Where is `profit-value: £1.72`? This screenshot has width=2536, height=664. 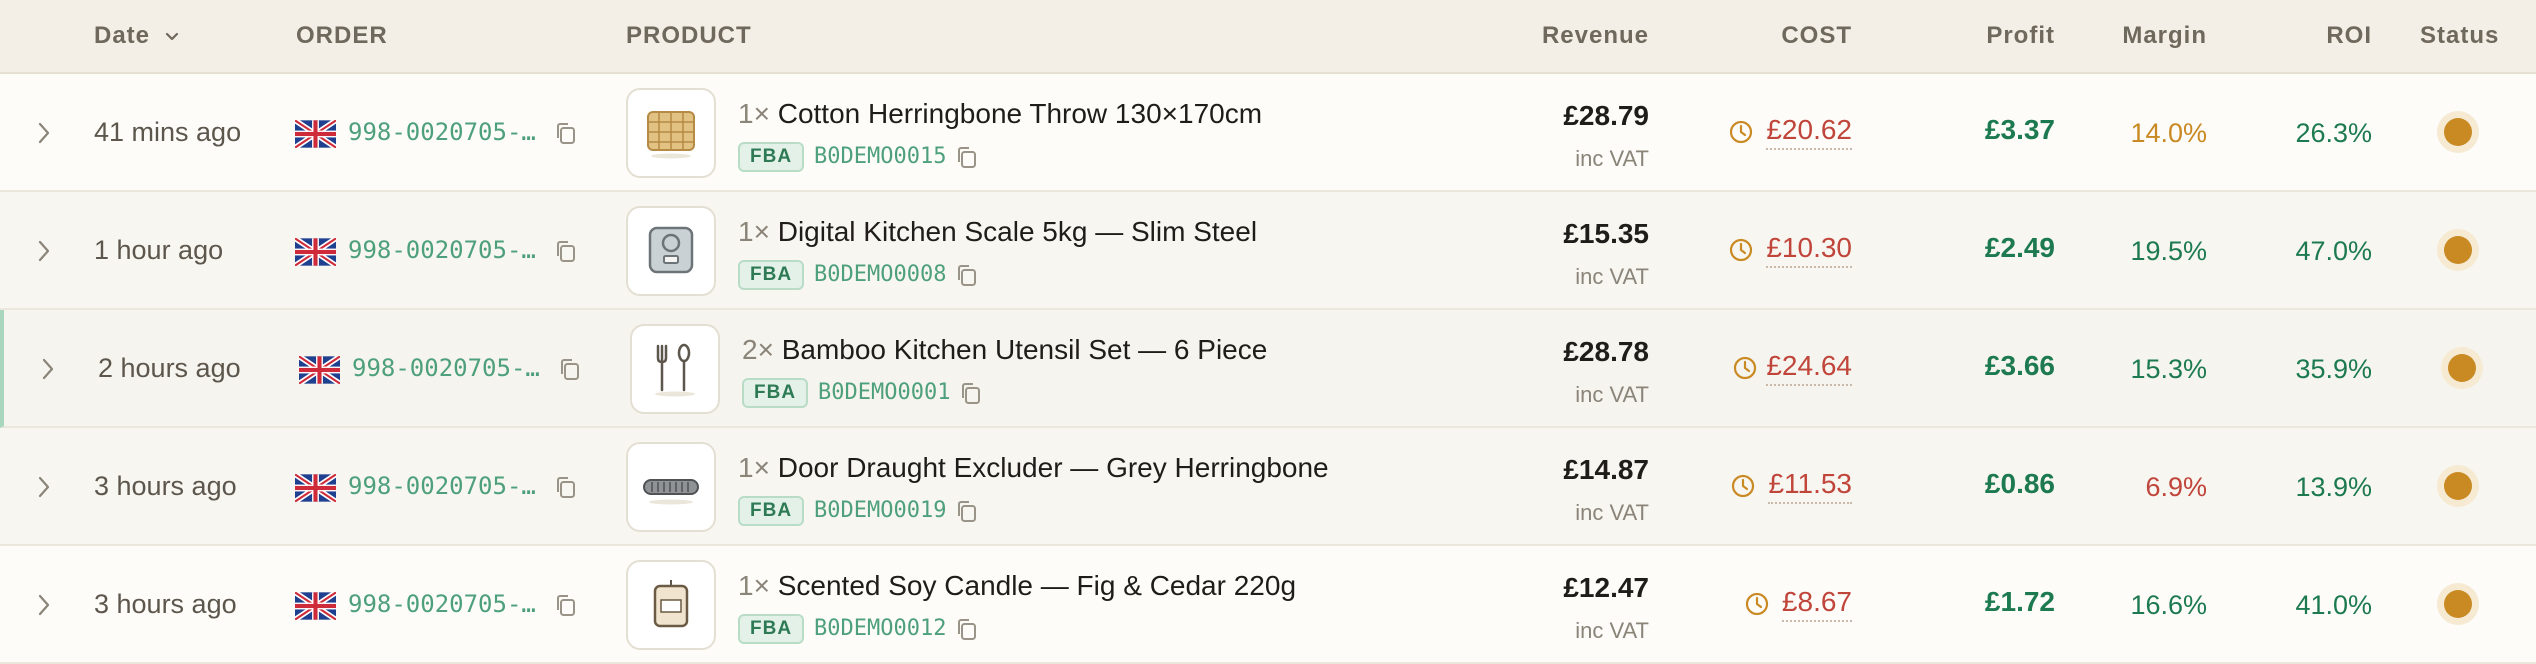
profit-value: £1.72 is located at coordinates (2019, 601).